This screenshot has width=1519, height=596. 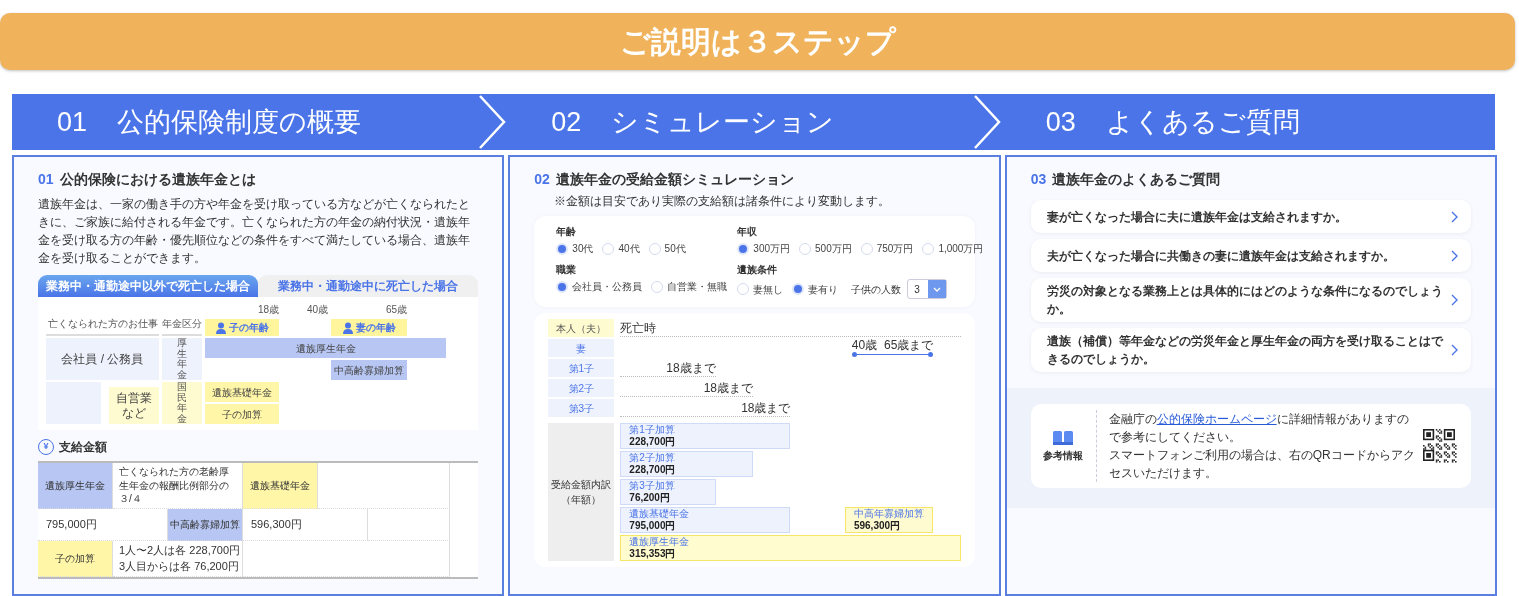 I want to click on qr-code-icon, so click(x=1440, y=446).